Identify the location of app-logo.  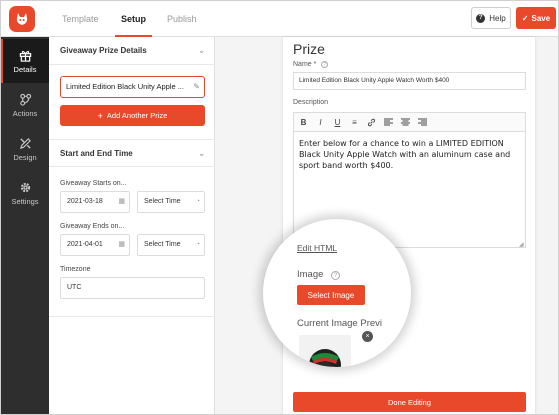
(22, 19).